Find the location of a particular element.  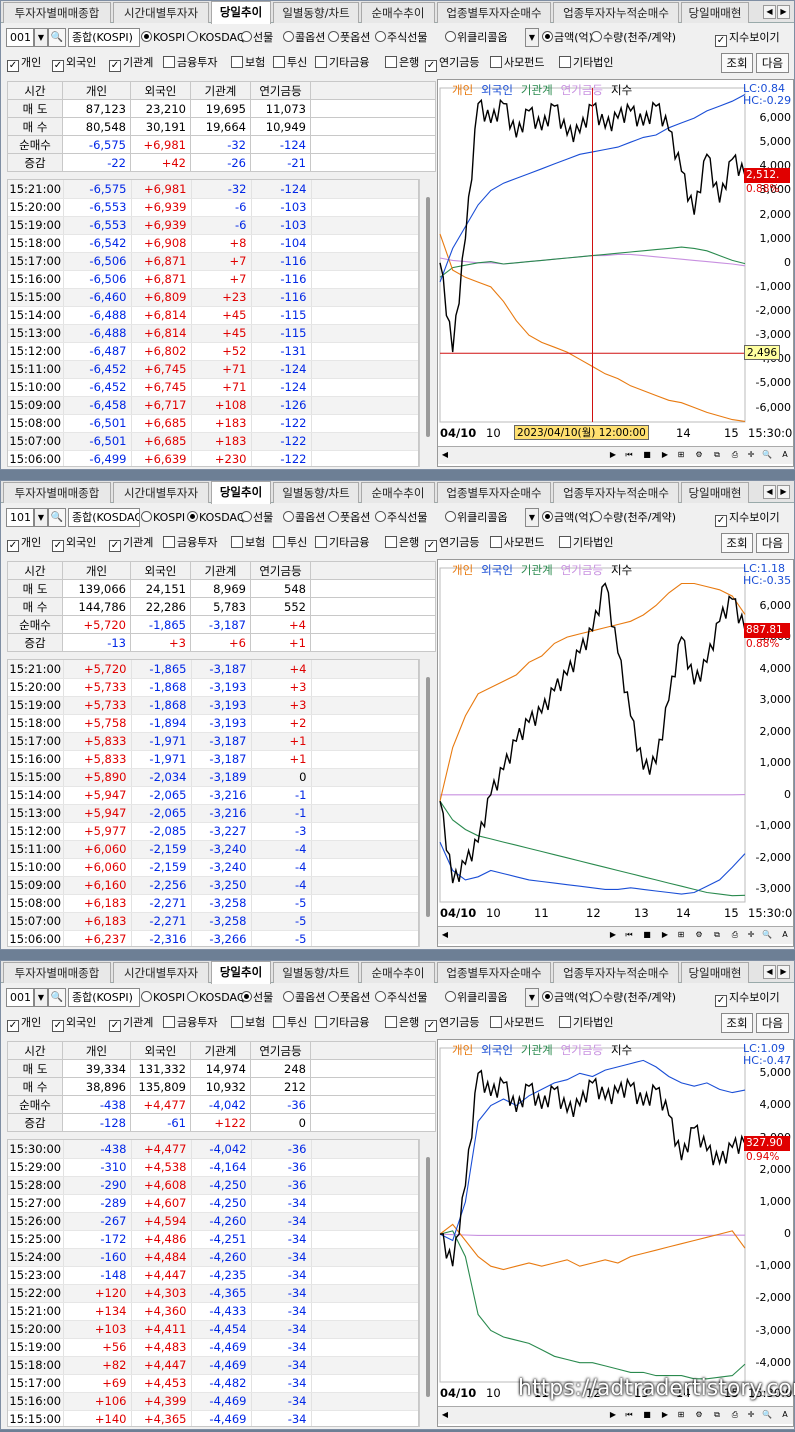

table-row: 15:07:00 -6,501 +6,685 +183 -122 is located at coordinates (213, 441).